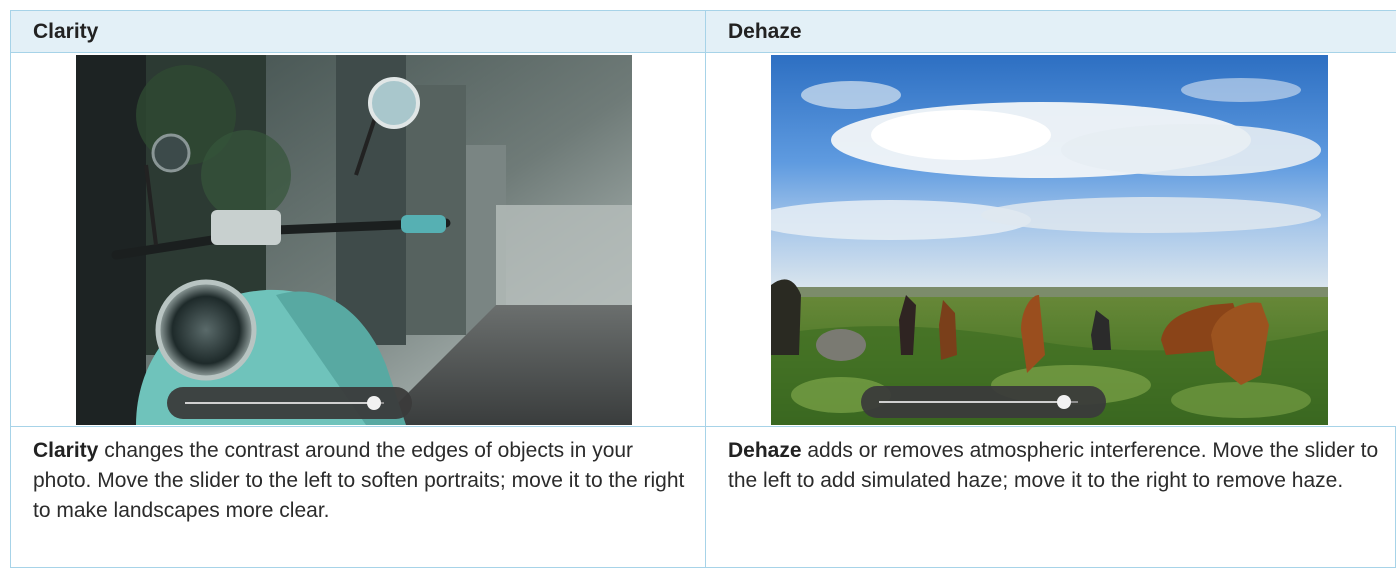  What do you see at coordinates (66, 31) in the screenshot?
I see `clarity-header: Clarity` at bounding box center [66, 31].